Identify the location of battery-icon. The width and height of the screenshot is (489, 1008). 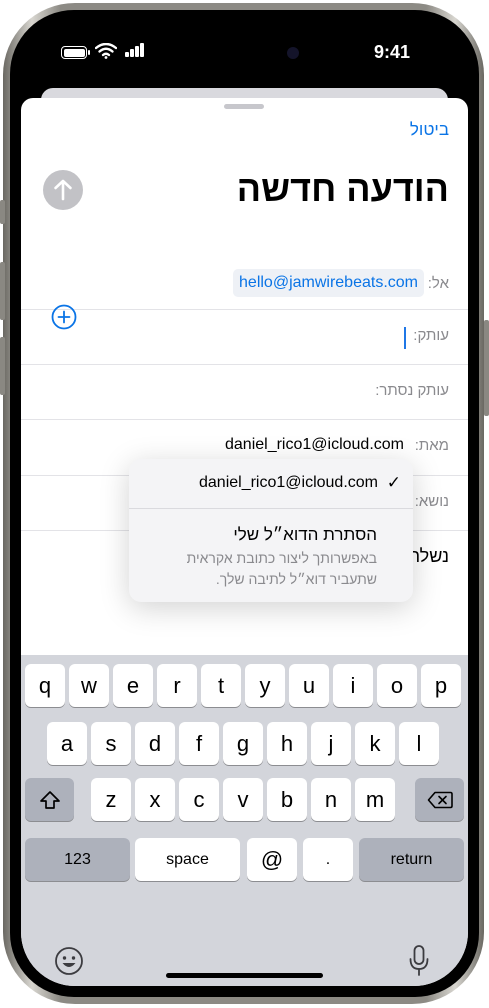
(75, 52).